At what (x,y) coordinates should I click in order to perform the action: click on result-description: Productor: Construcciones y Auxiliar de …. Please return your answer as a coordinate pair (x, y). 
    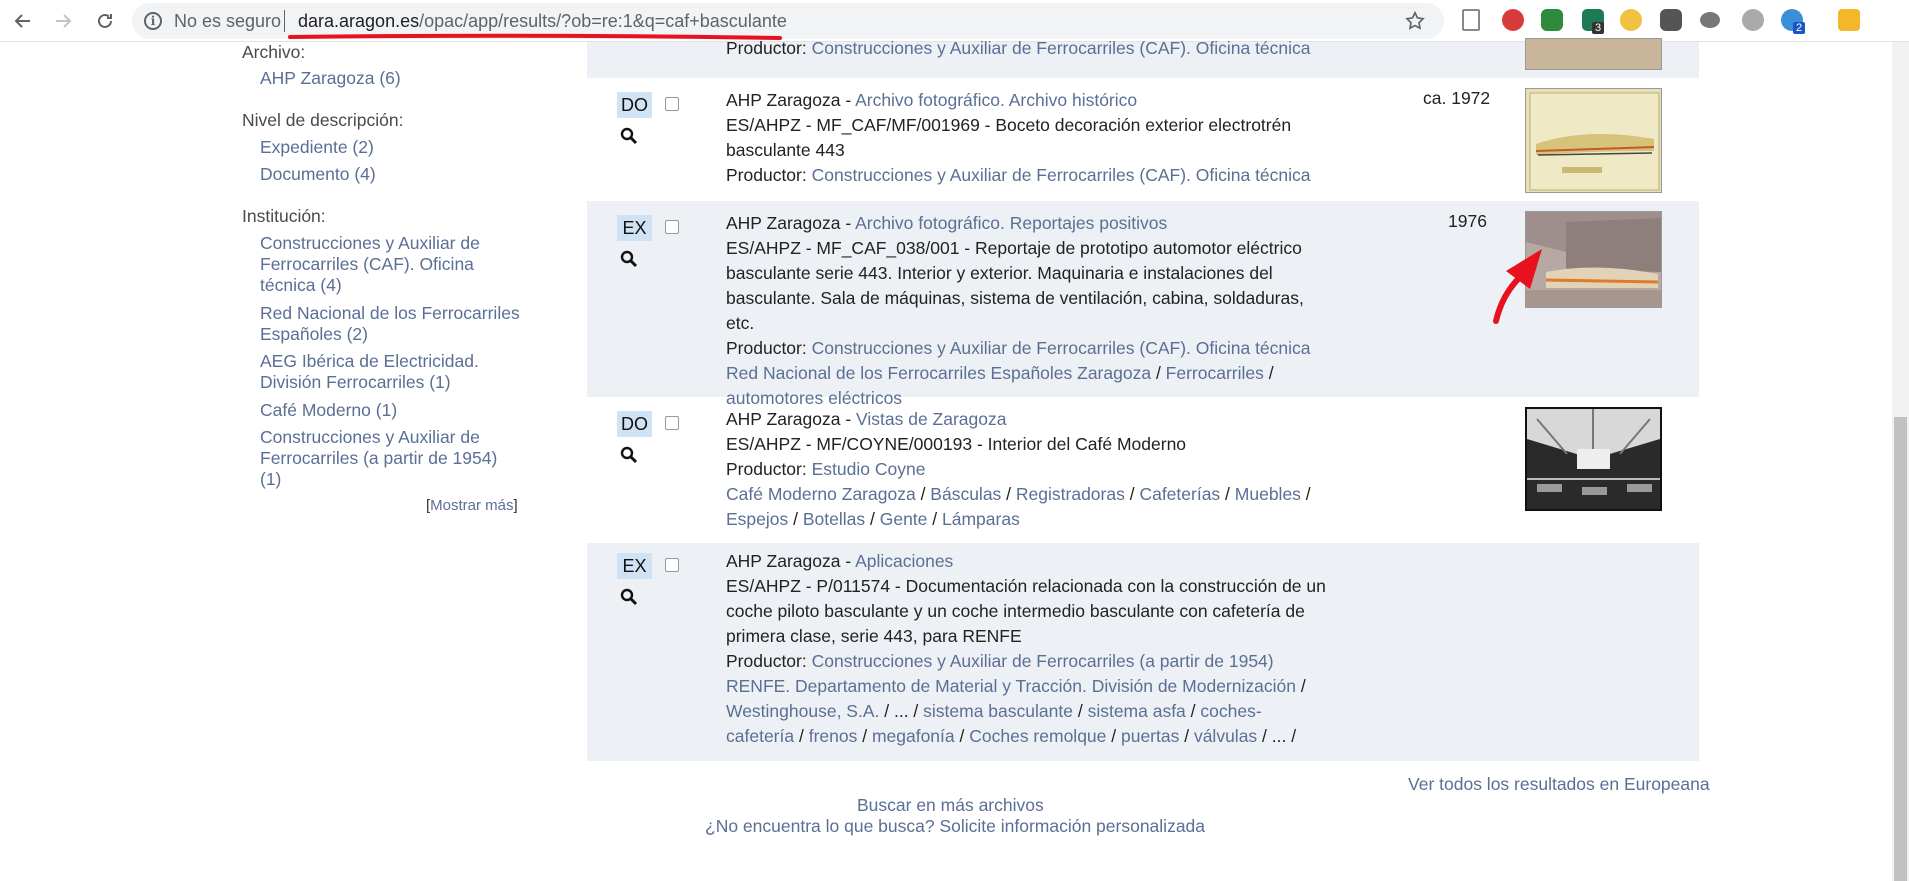
    Looking at the image, I should click on (1026, 48).